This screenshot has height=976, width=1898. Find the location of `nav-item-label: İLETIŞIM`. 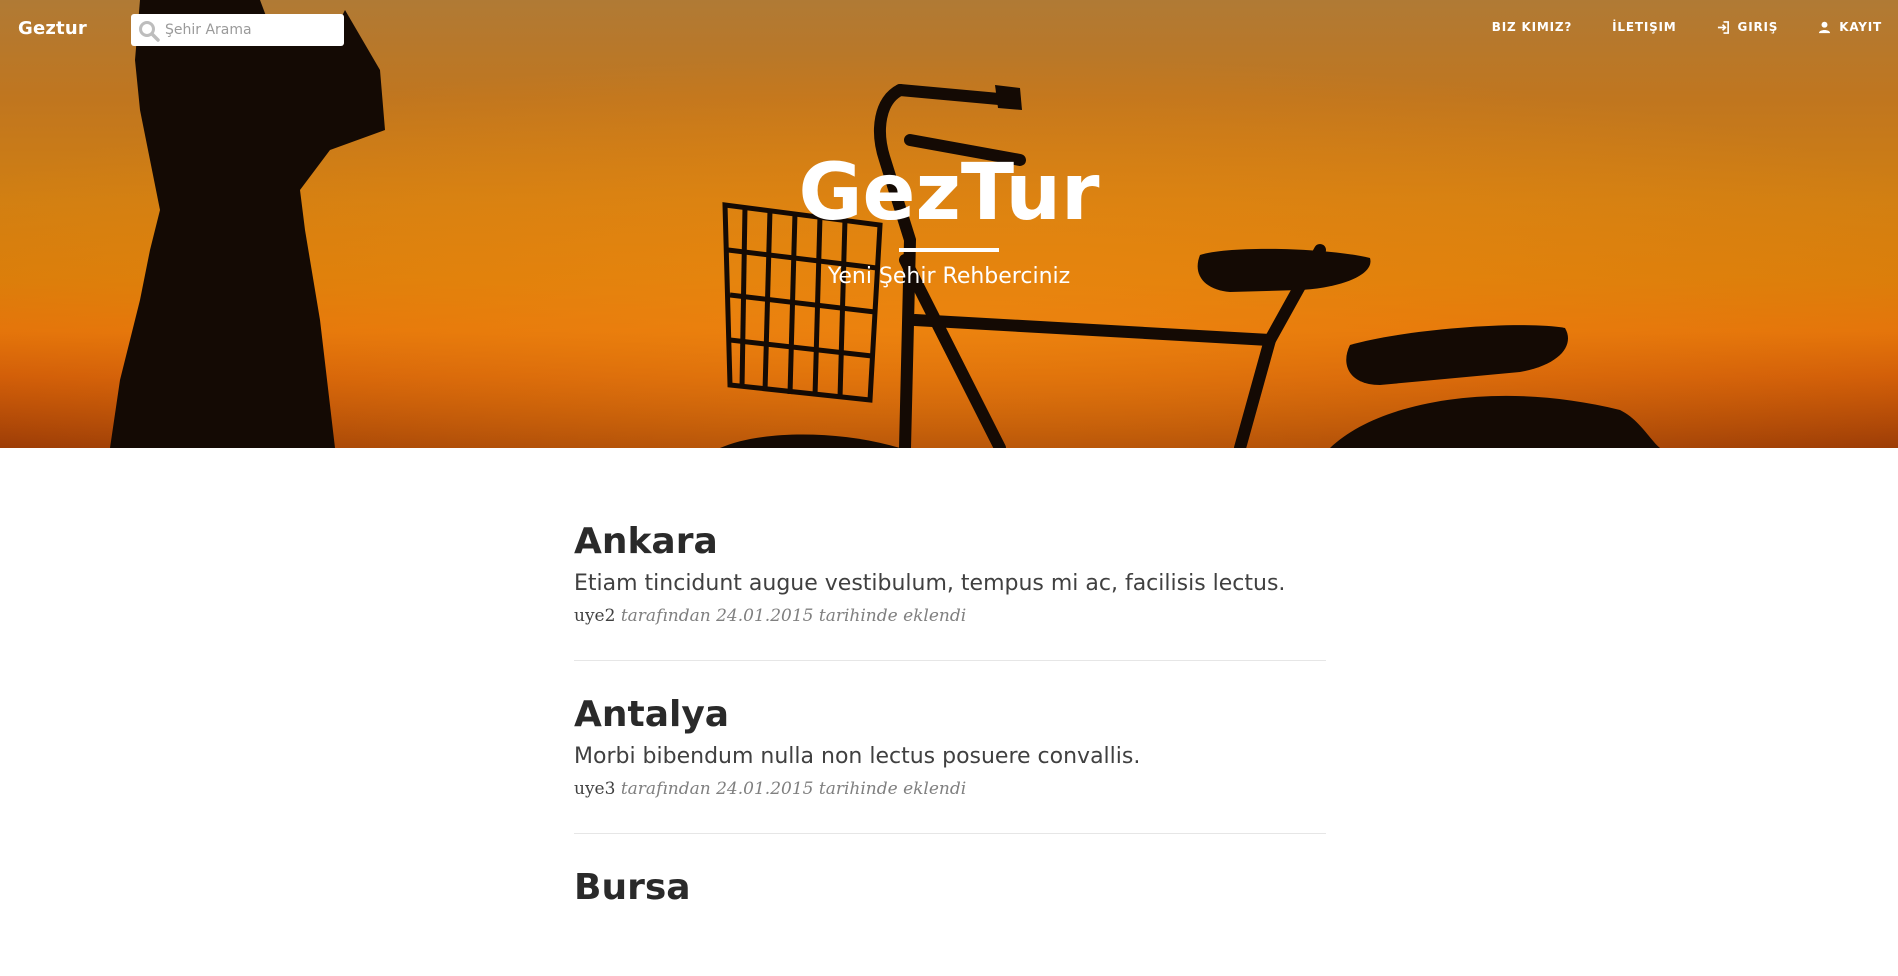

nav-item-label: İLETIŞIM is located at coordinates (1644, 27).